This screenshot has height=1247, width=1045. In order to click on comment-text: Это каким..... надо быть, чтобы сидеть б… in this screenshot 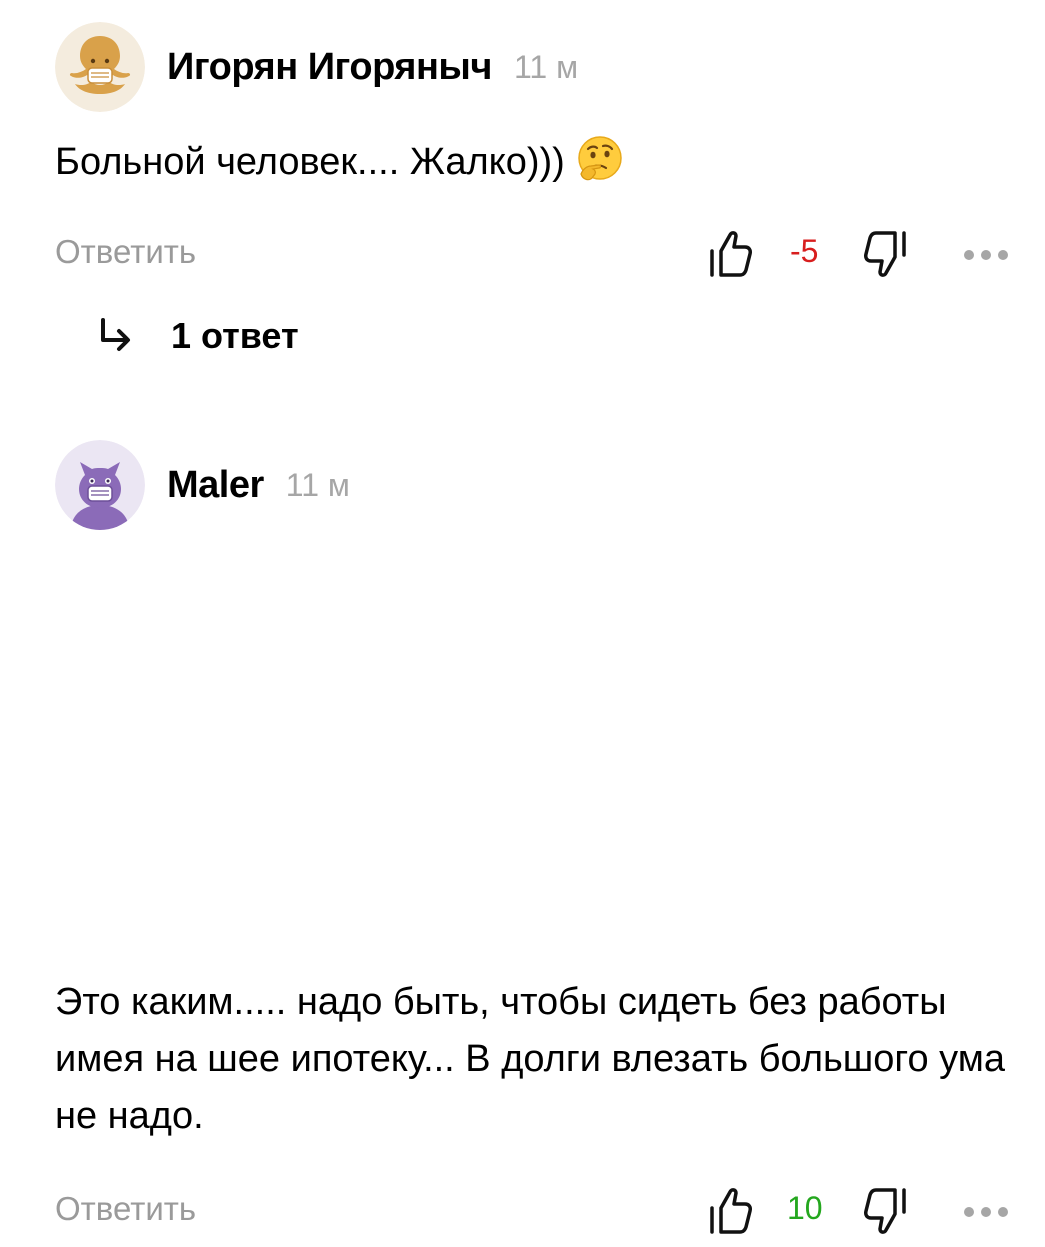, I will do `click(535, 1059)`.